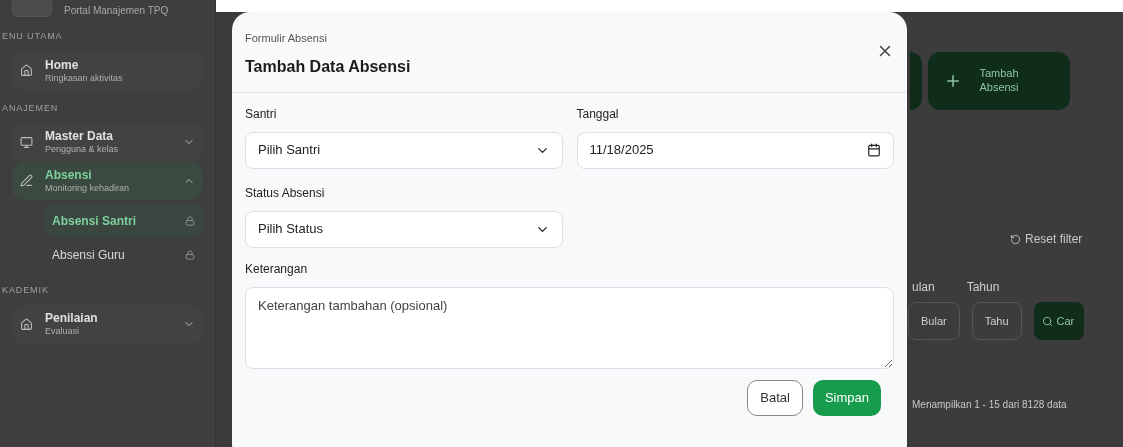 The height and width of the screenshot is (447, 1123). I want to click on sidebar-item: Master Data Pengguna & kelas, so click(107, 142).